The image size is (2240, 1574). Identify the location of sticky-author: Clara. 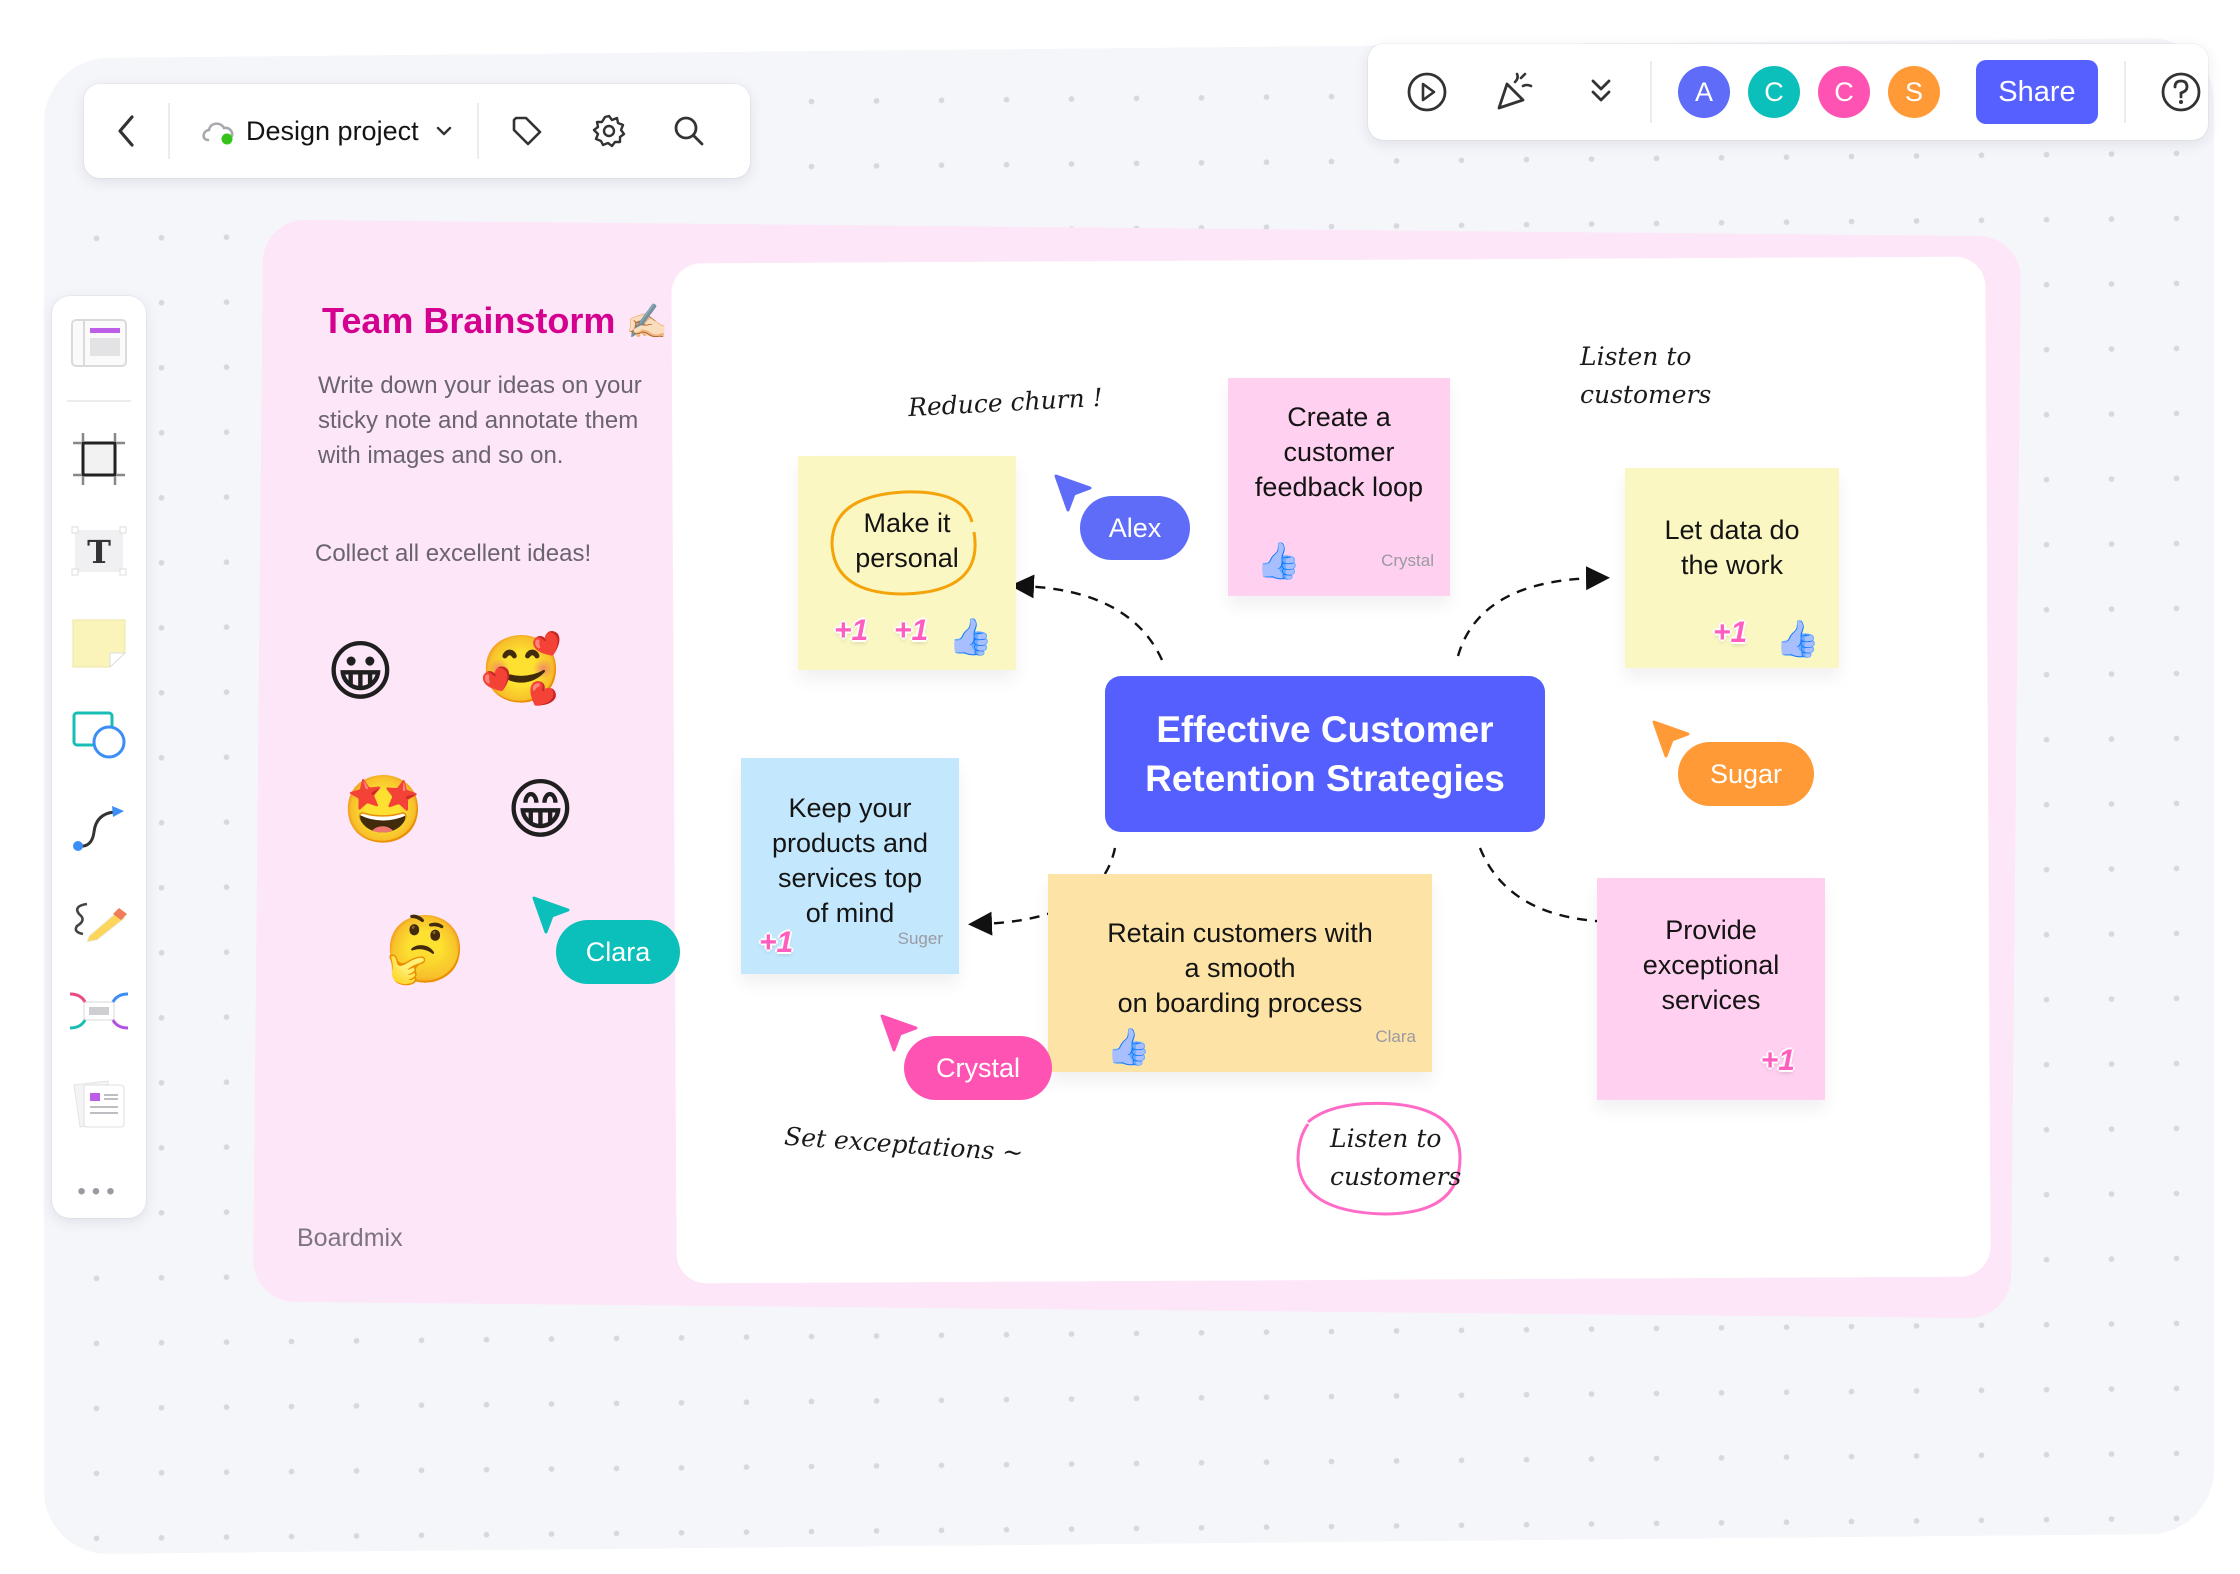
(1395, 1036).